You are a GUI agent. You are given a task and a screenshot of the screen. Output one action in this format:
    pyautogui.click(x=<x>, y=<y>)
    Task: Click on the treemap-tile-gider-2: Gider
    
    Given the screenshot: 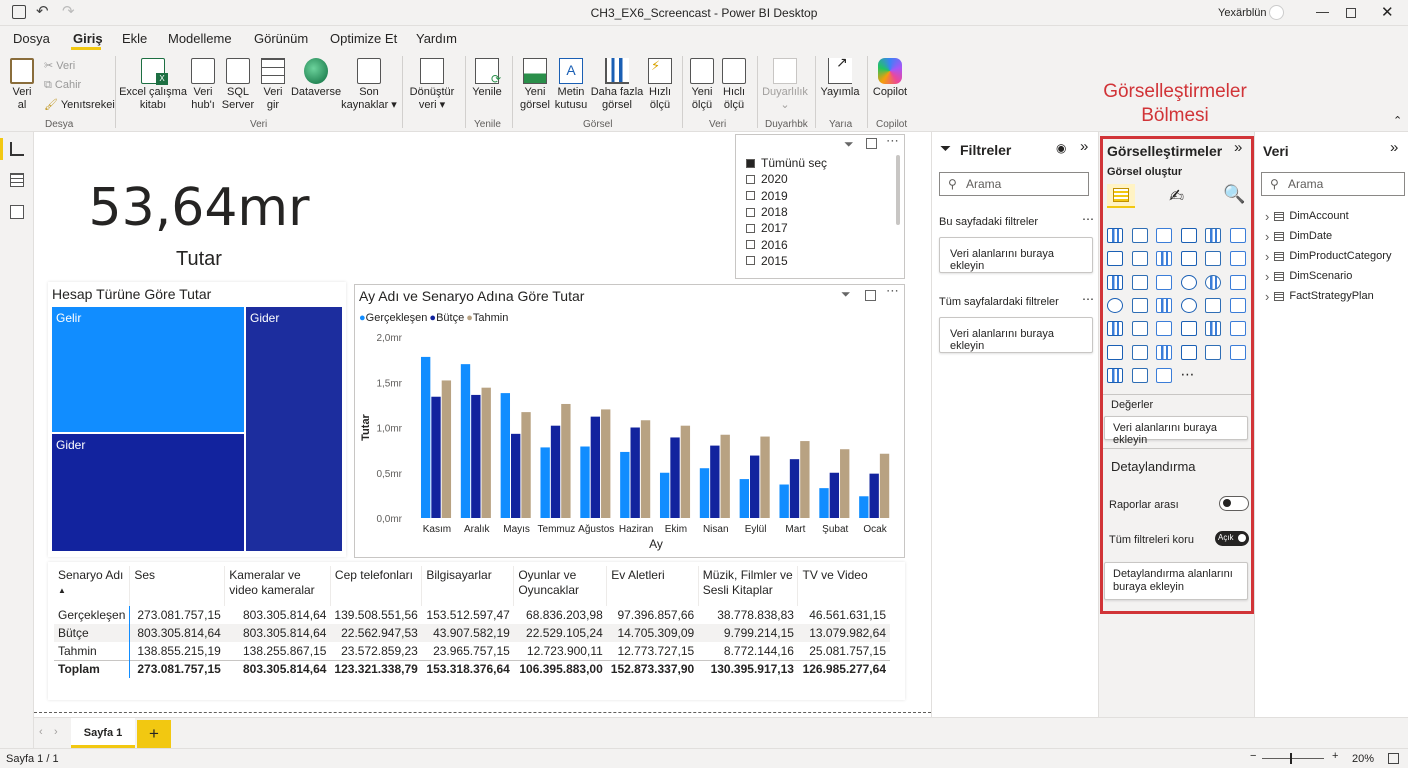 What is the action you would take?
    pyautogui.click(x=148, y=492)
    